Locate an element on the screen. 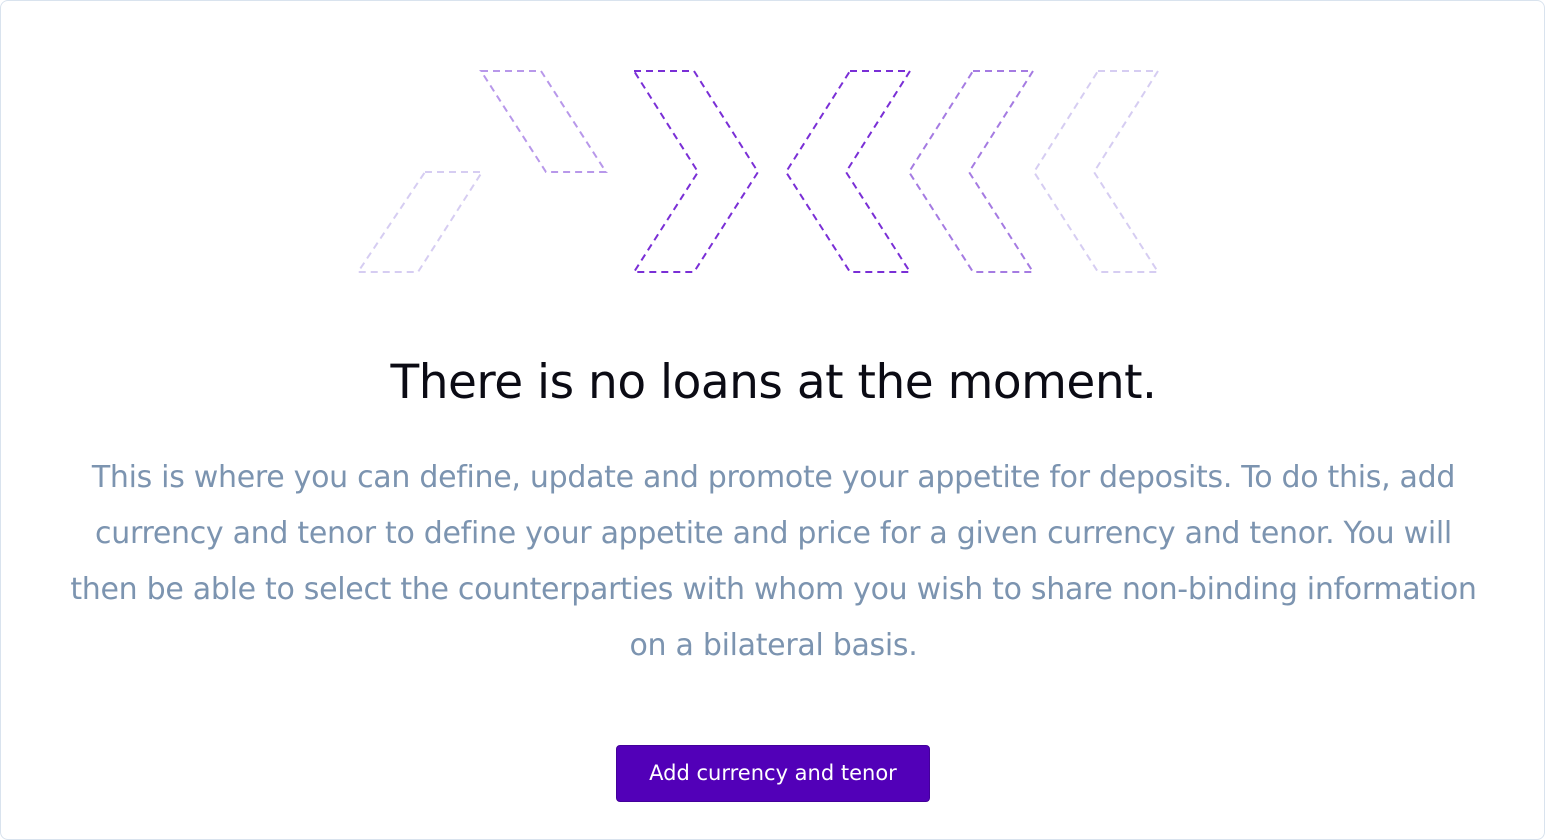 The width and height of the screenshot is (1545, 840). empty-state-title: There is no loans at the moment. is located at coordinates (774, 382).